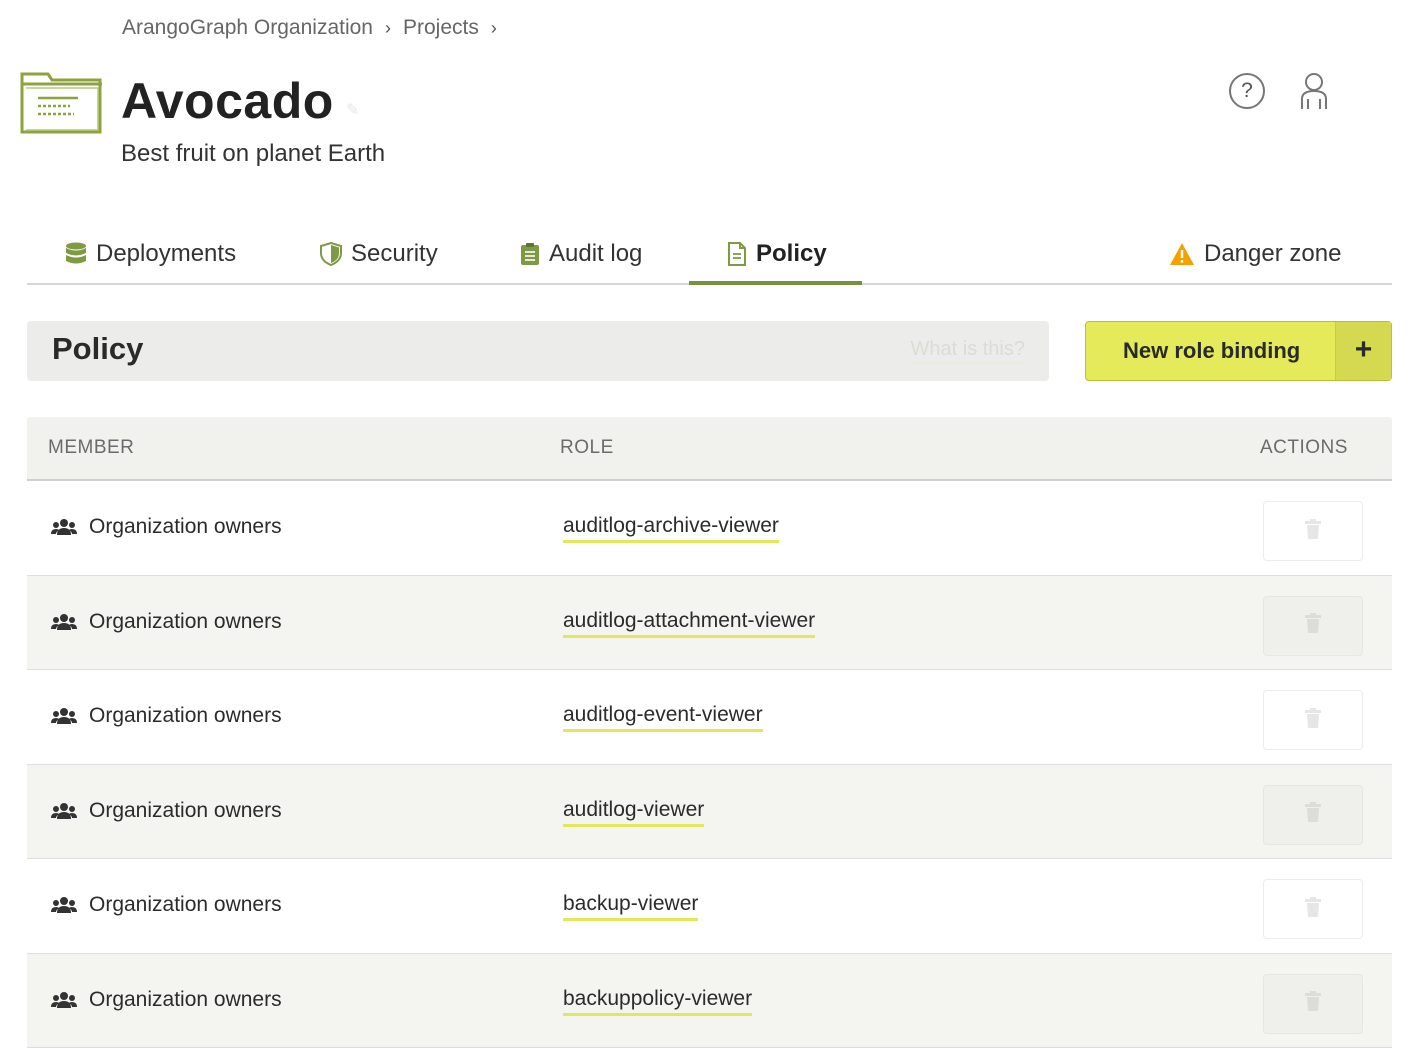  Describe the element at coordinates (76, 254) in the screenshot. I see `database-icon` at that location.